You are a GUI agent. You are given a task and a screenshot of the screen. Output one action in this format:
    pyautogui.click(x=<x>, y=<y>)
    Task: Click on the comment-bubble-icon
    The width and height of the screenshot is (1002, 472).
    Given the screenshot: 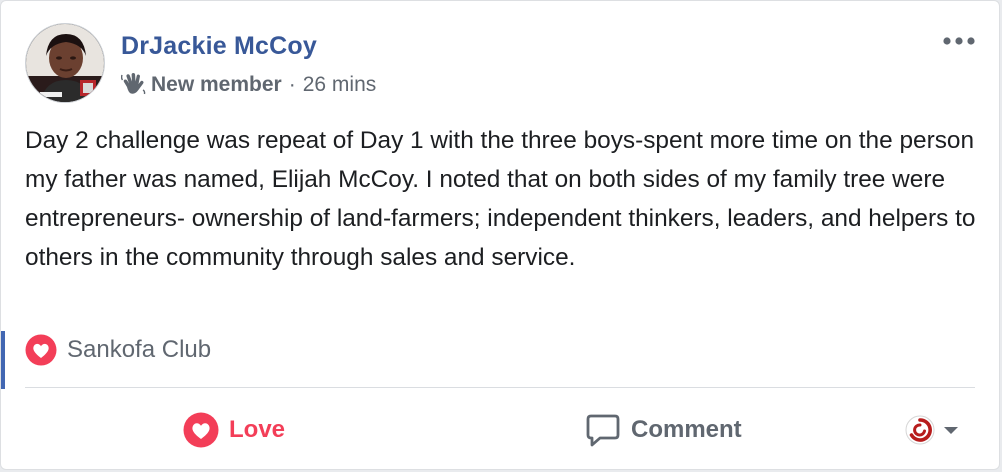 What is the action you would take?
    pyautogui.click(x=603, y=430)
    